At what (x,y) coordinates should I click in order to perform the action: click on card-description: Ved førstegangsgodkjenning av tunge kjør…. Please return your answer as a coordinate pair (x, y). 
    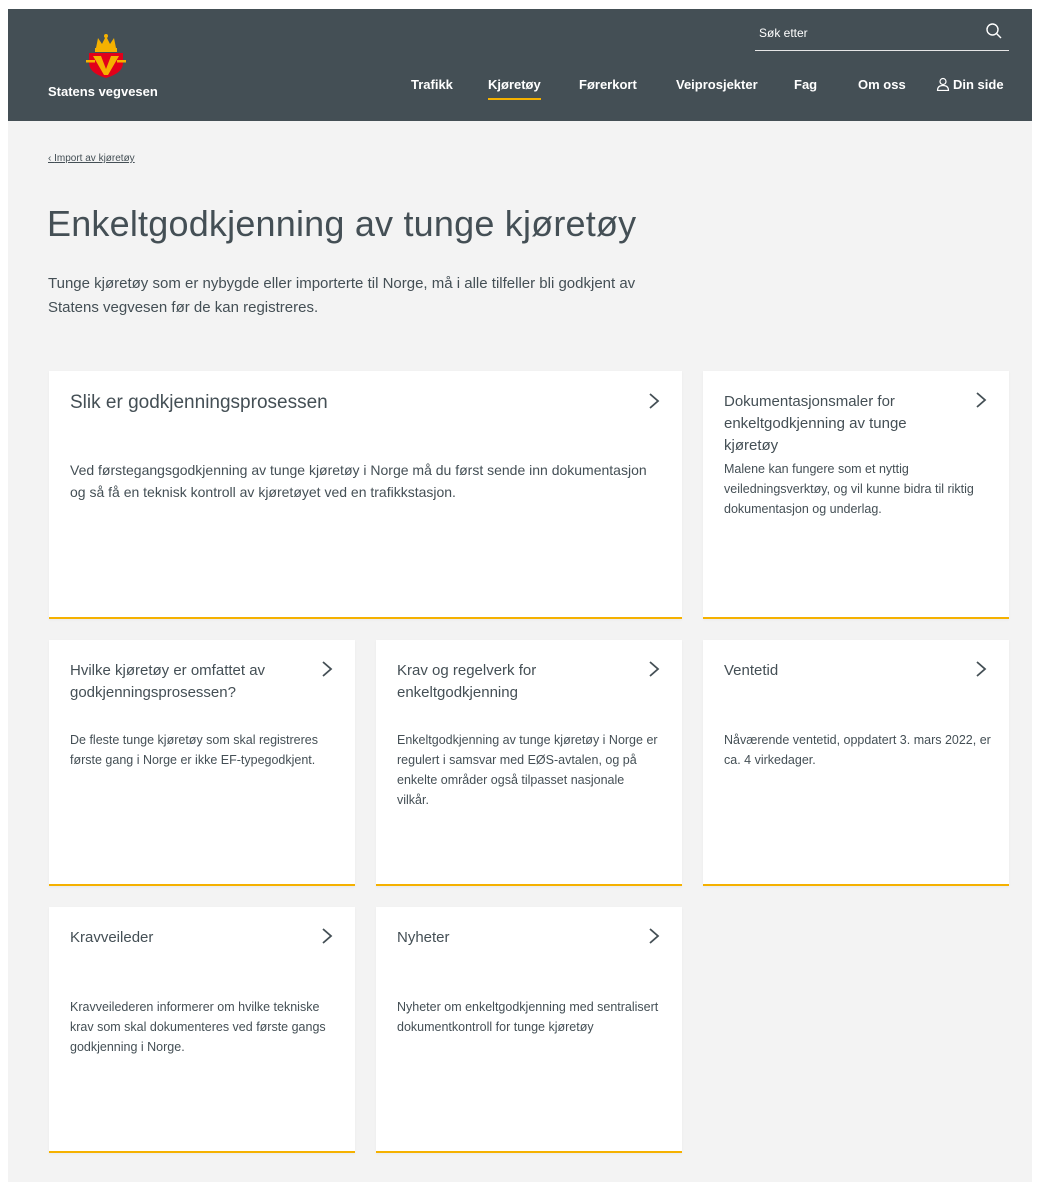
    Looking at the image, I should click on (358, 481).